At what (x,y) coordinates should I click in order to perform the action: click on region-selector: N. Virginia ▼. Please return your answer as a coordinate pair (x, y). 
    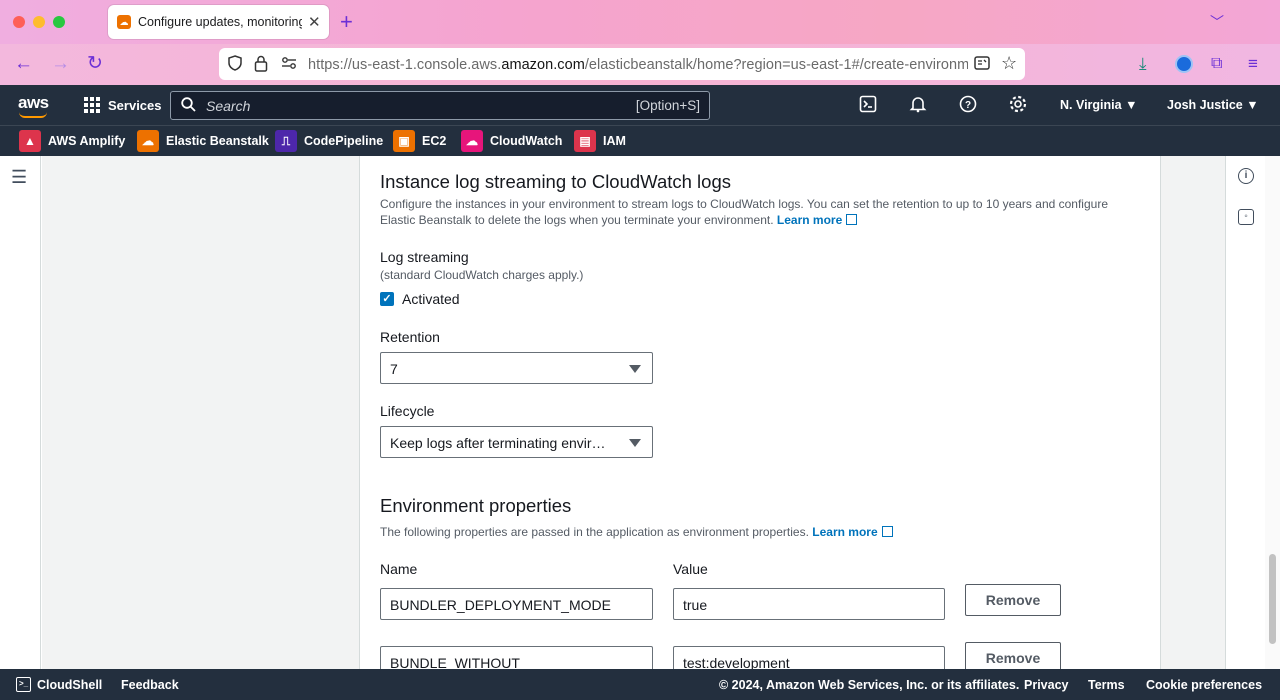
    Looking at the image, I should click on (1098, 105).